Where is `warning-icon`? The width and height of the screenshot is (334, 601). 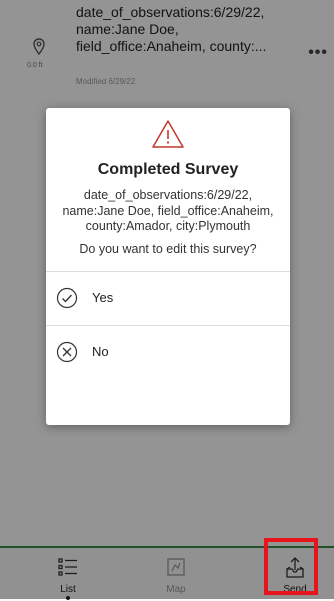
warning-icon is located at coordinates (168, 134).